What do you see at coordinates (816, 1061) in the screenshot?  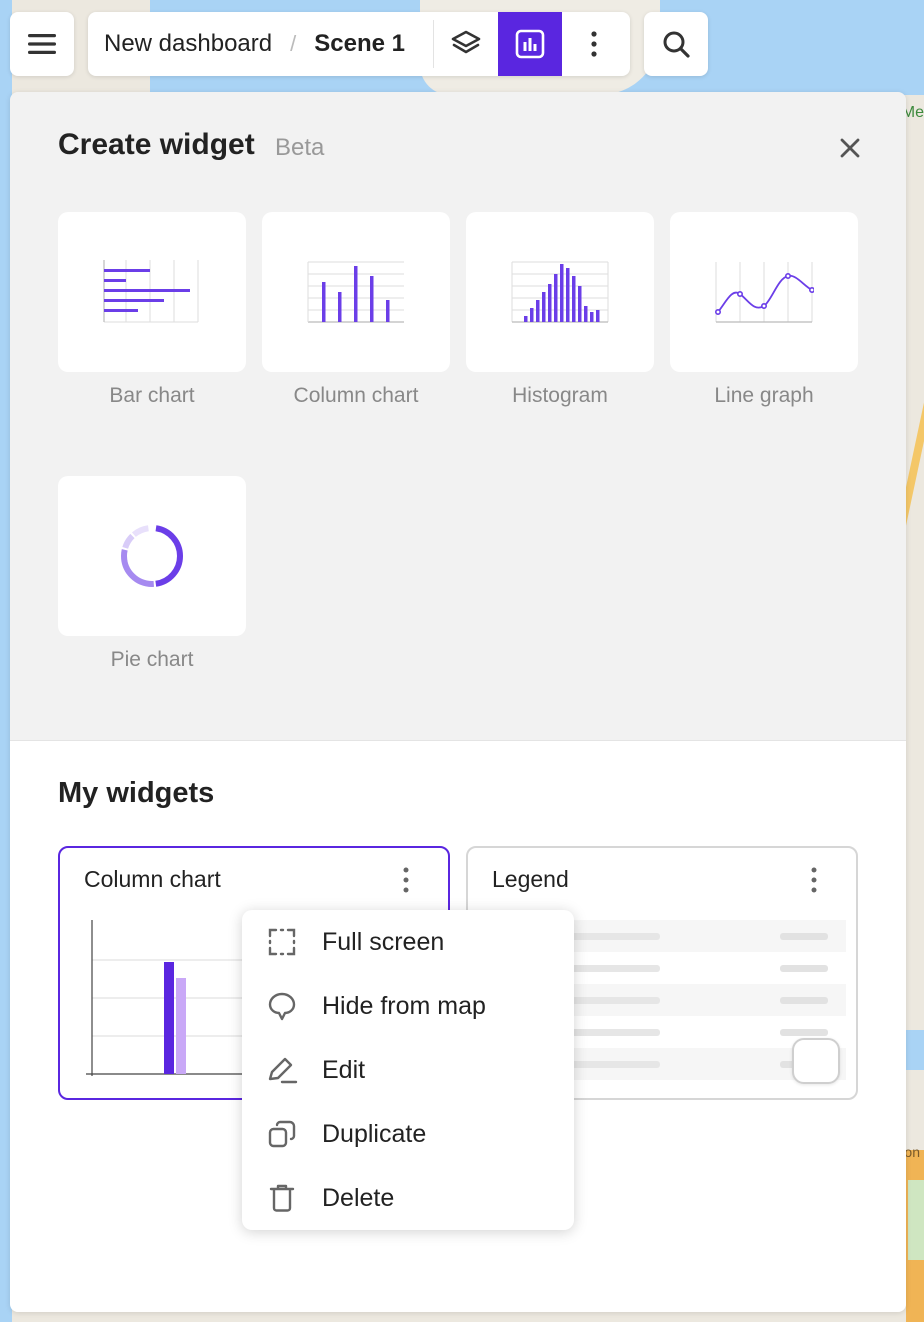 I see `resize-handle` at bounding box center [816, 1061].